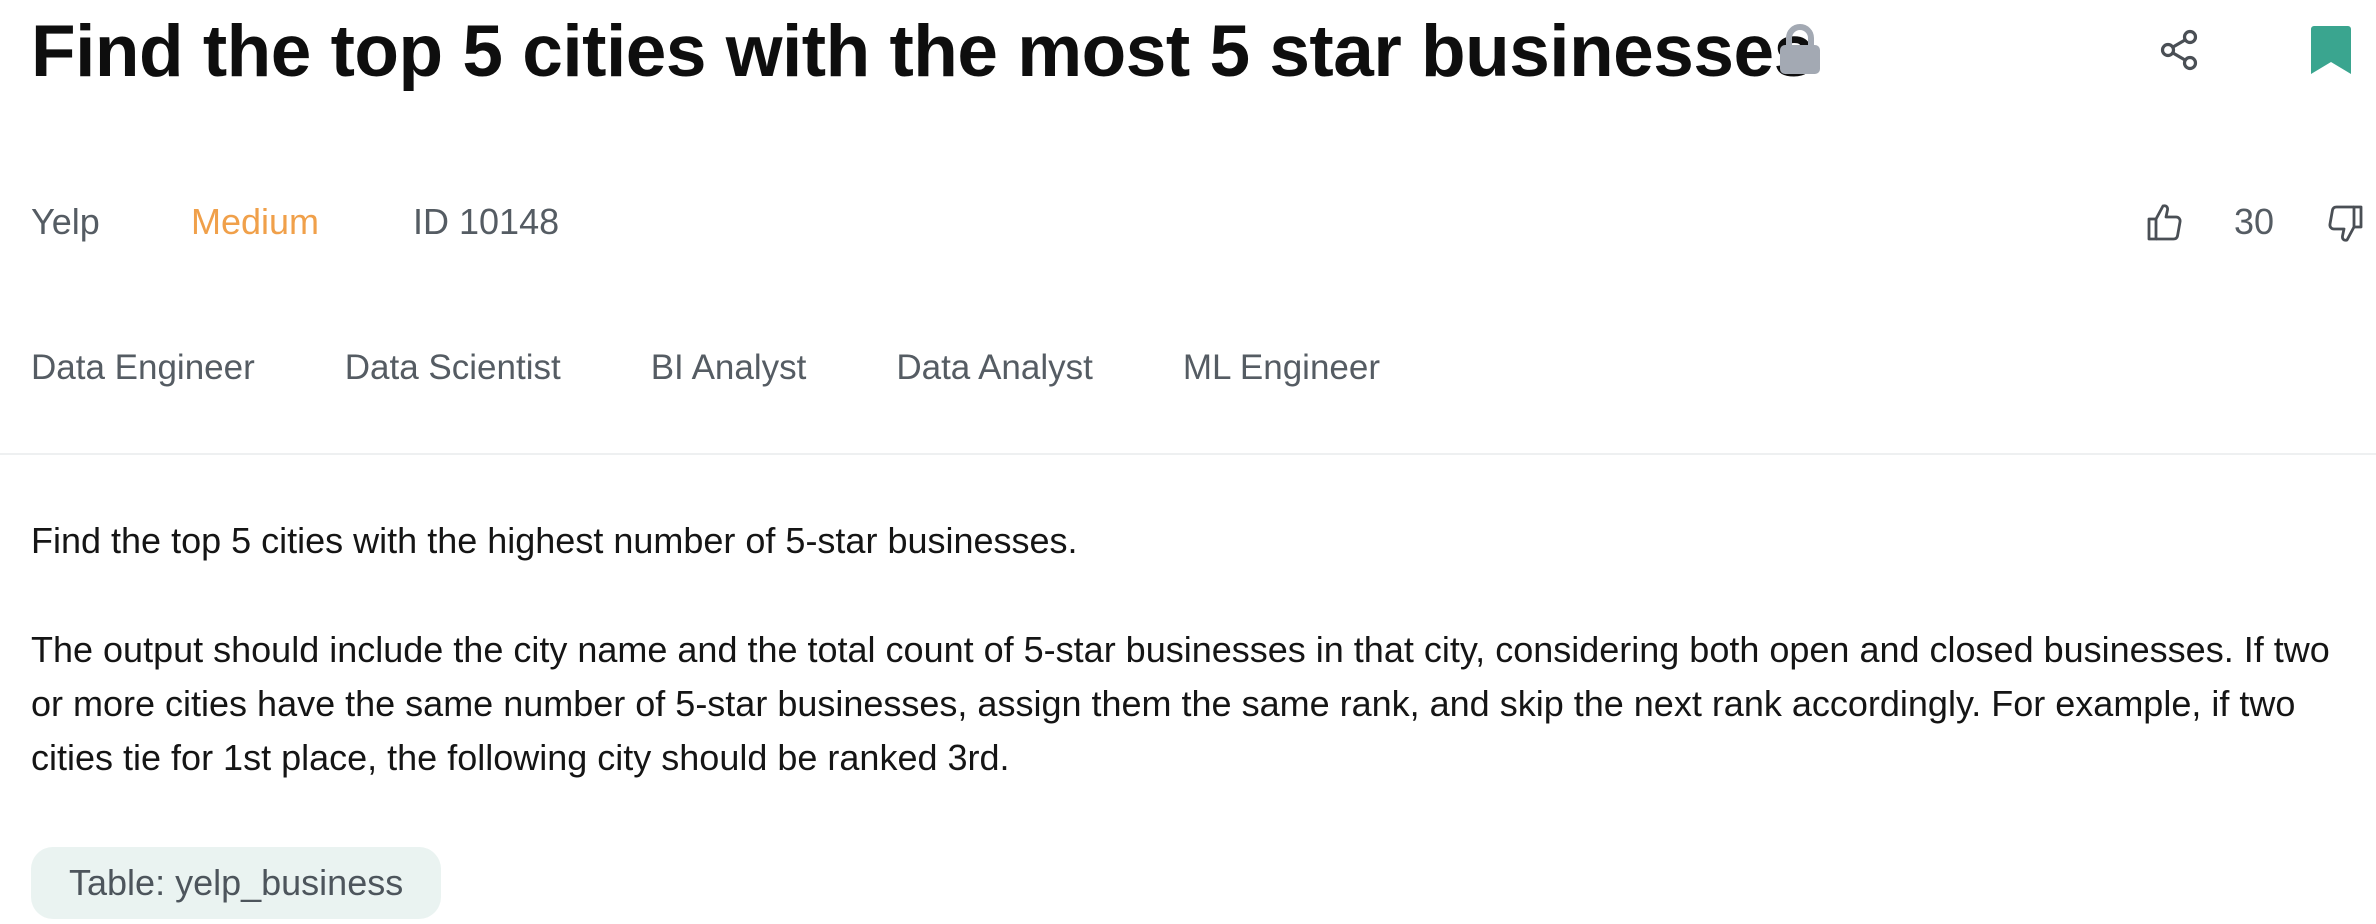  Describe the element at coordinates (453, 368) in the screenshot. I see `role-tag-data-scientist: Data Scientist` at that location.